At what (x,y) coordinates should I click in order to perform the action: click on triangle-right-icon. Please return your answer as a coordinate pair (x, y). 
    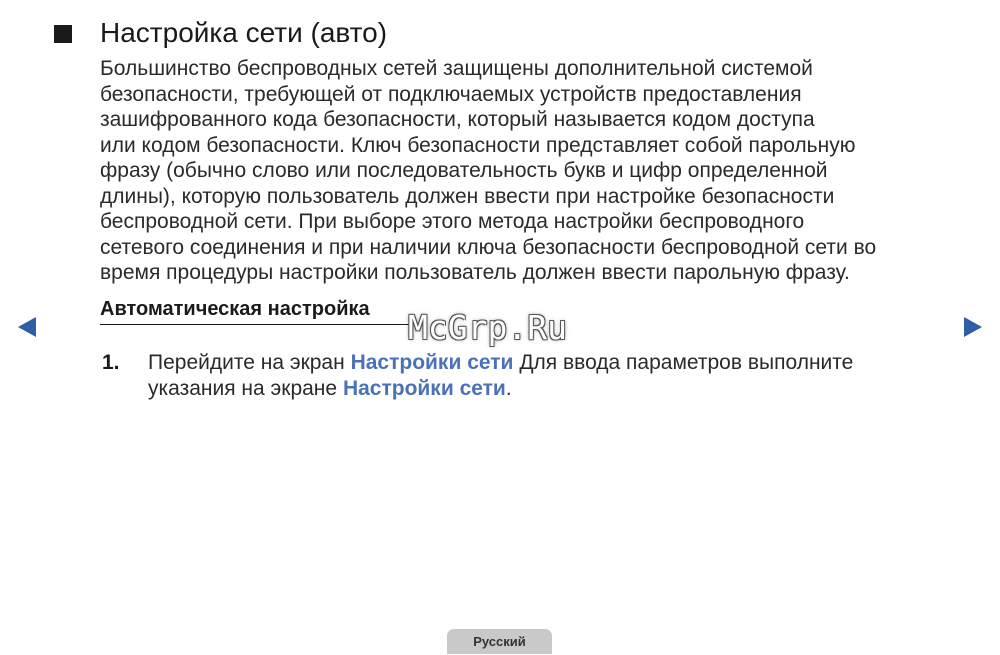
    Looking at the image, I should click on (973, 327).